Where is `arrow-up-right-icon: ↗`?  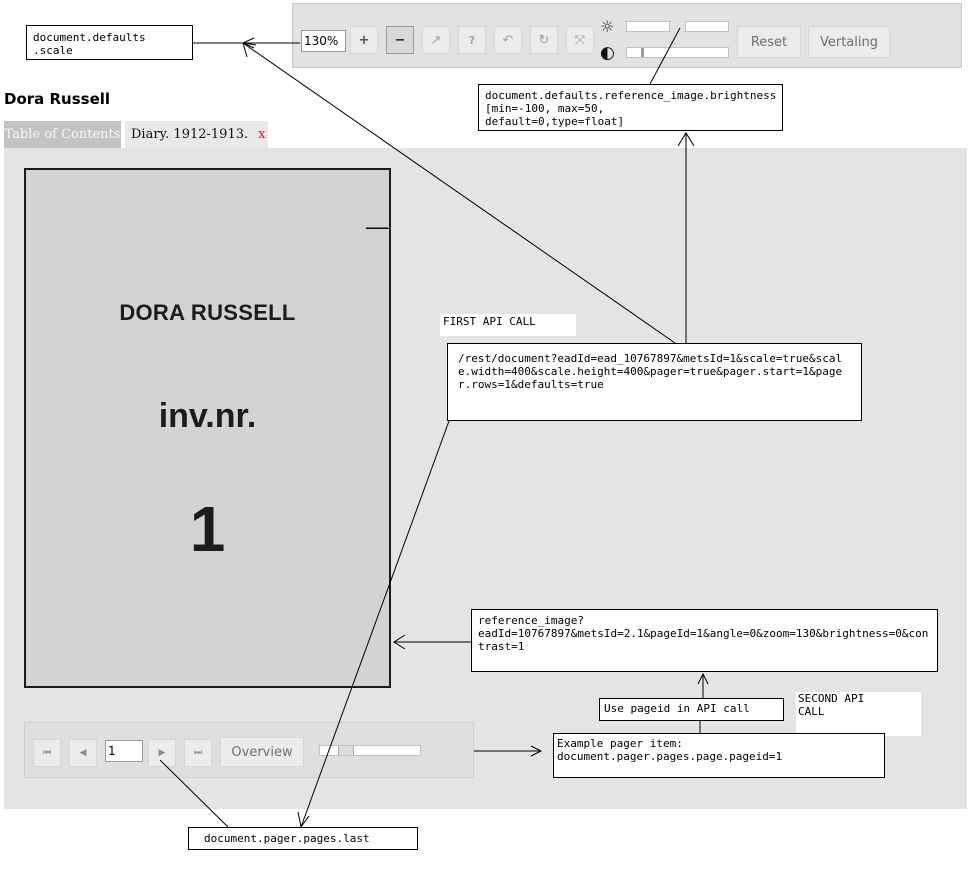 arrow-up-right-icon: ↗ is located at coordinates (436, 40).